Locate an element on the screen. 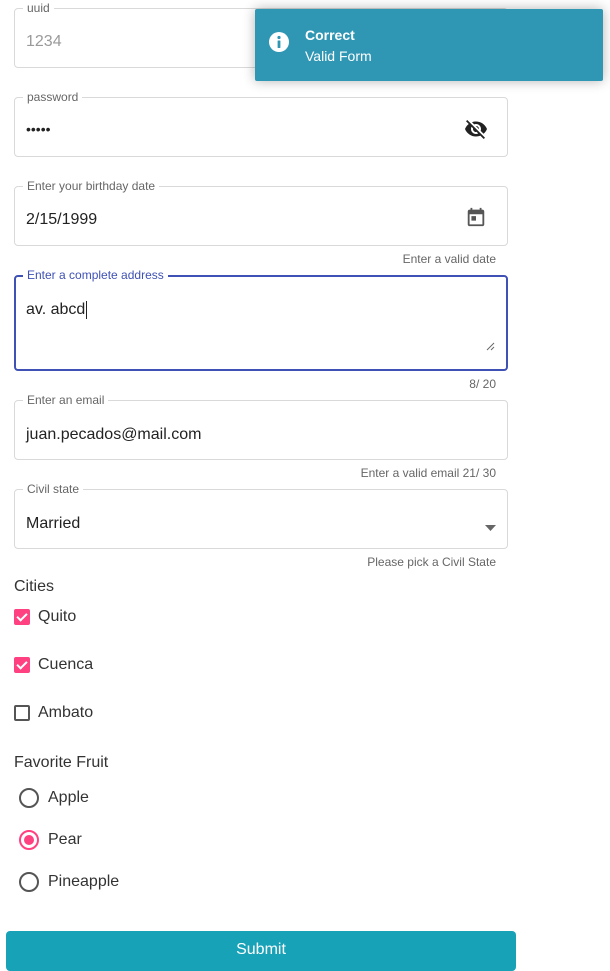 The image size is (610, 971). info-icon is located at coordinates (279, 44).